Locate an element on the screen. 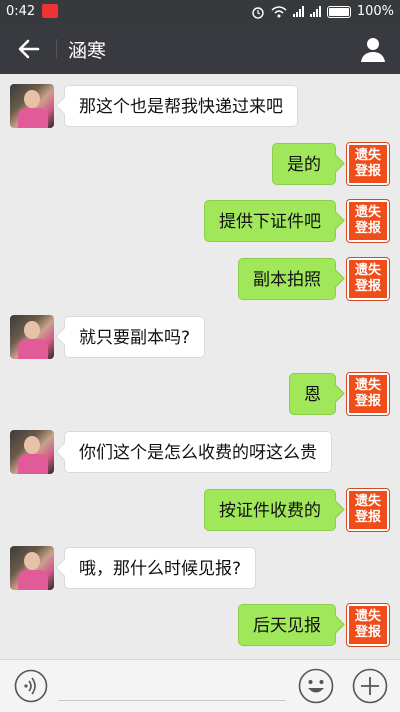  status-icons: 100% is located at coordinates (322, 11).